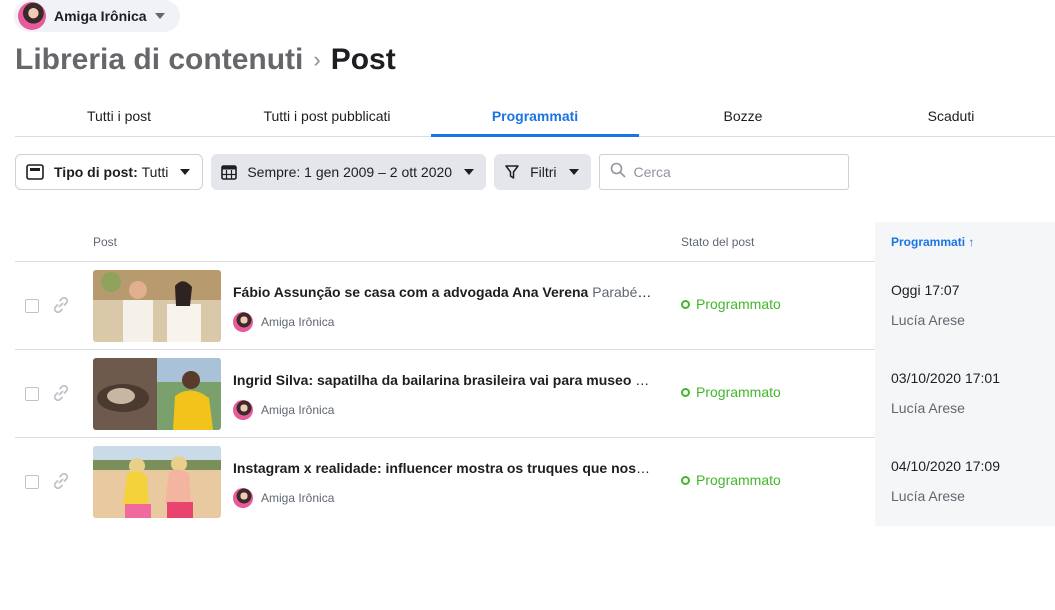  What do you see at coordinates (925, 290) in the screenshot?
I see `scheduled-date: Oggi 17:07` at bounding box center [925, 290].